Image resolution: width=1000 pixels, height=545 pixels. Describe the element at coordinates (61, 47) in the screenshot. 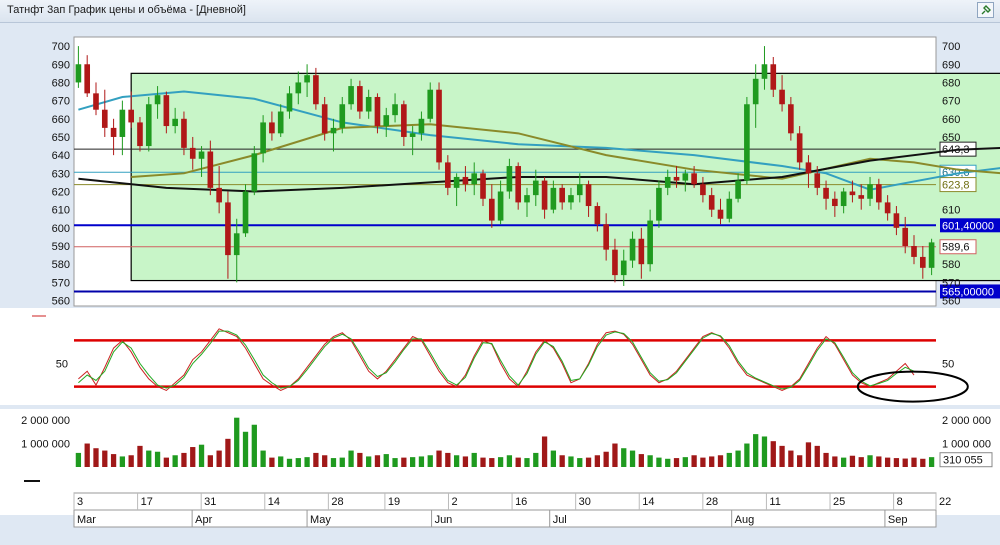

I see `price-tick-left-14: 700` at that location.